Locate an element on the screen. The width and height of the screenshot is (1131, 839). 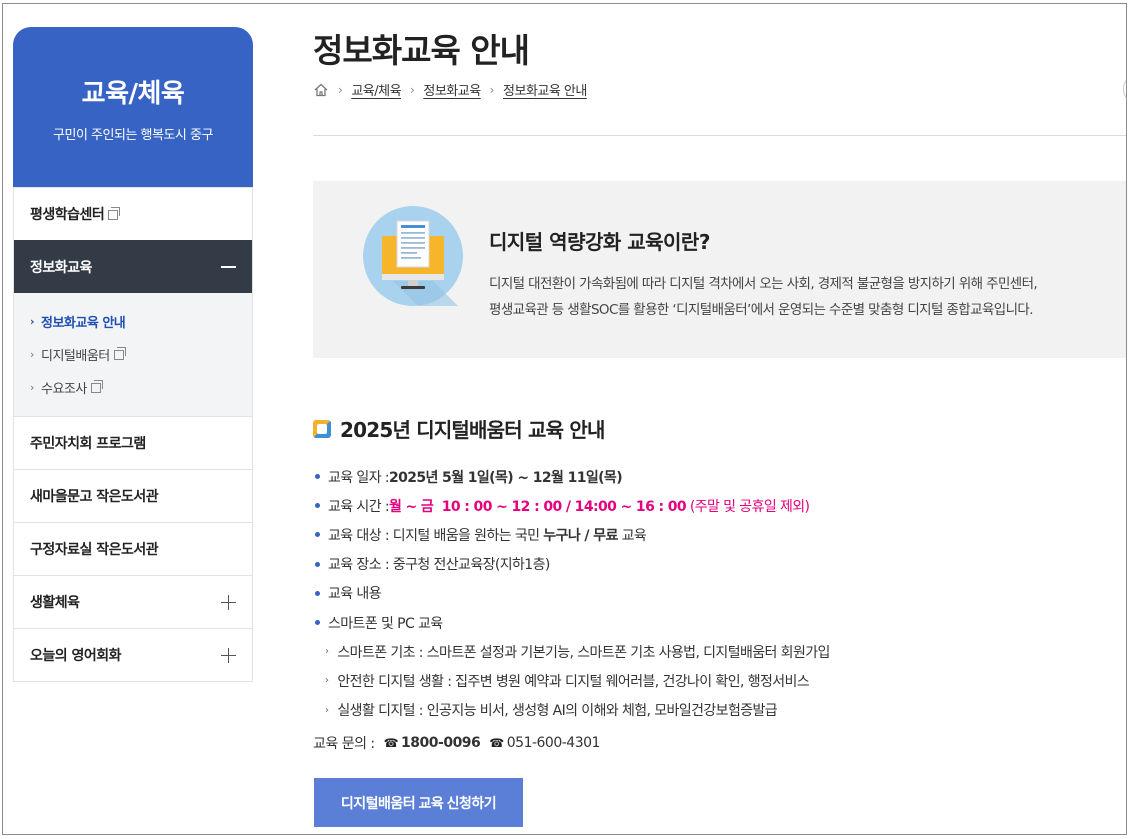
target-highlight: 누구나 / 무료 is located at coordinates (580, 535).